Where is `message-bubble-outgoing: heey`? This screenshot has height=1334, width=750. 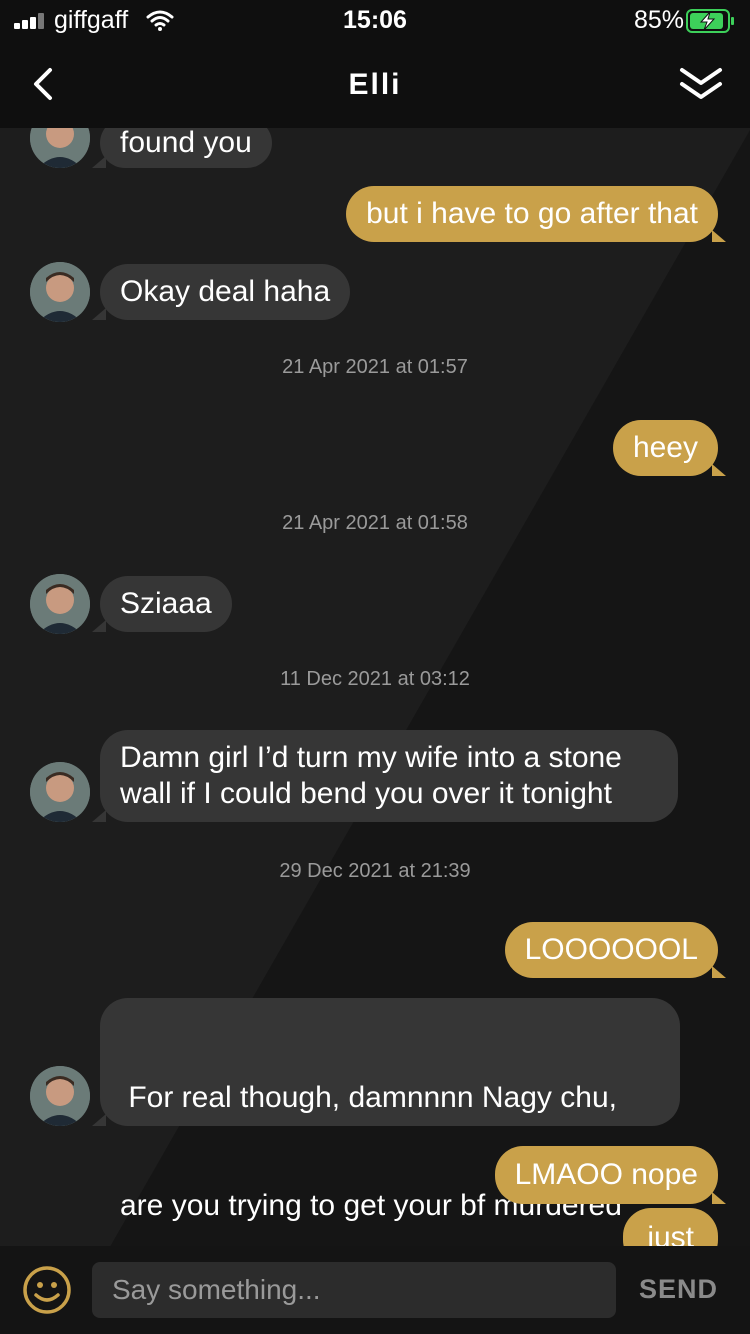
message-bubble-outgoing: heey is located at coordinates (669, 448).